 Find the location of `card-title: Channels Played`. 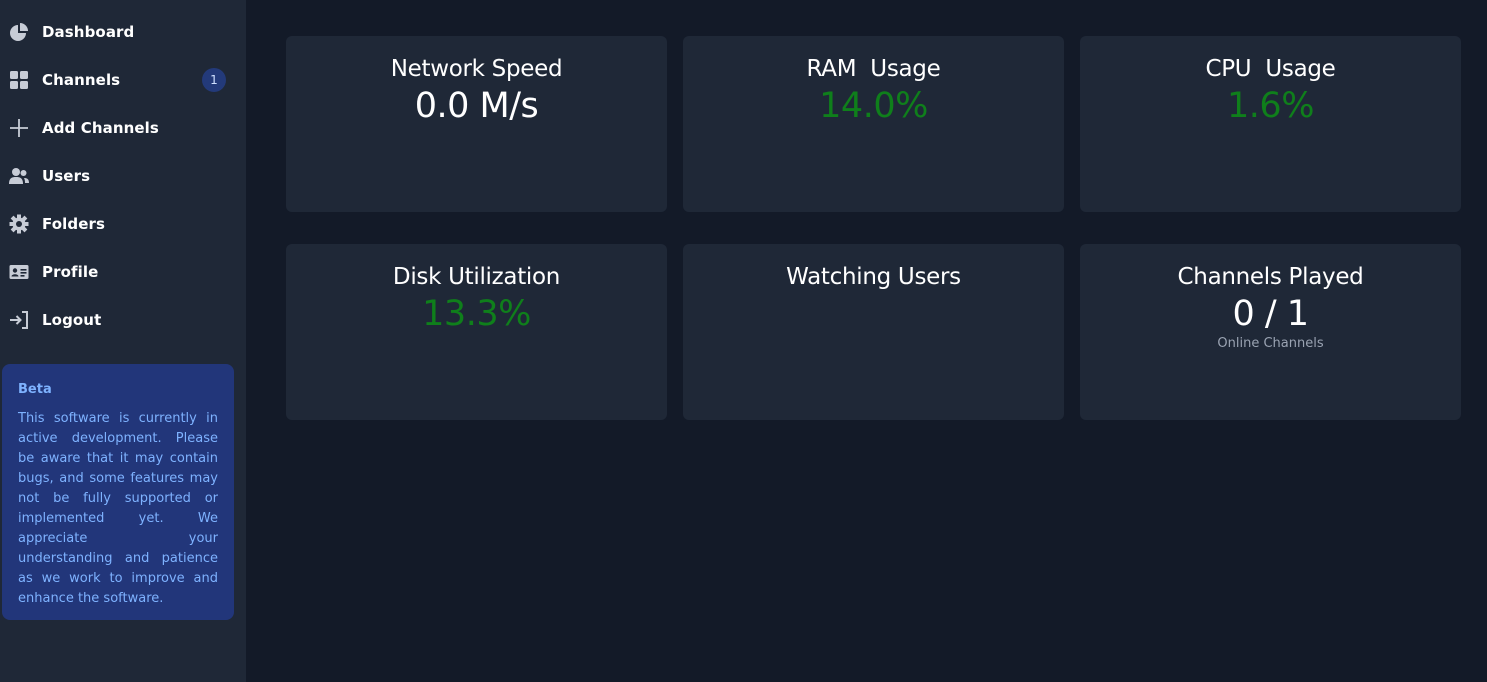

card-title: Channels Played is located at coordinates (1270, 277).